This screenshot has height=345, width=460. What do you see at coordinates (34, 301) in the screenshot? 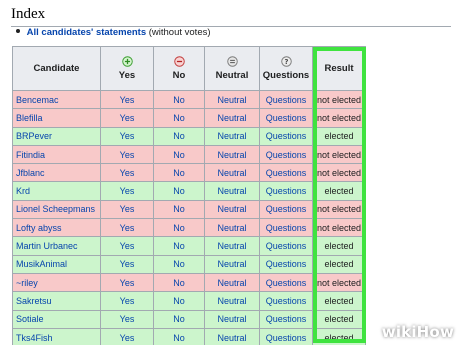
I see `candidate-link: Sakretsu` at bounding box center [34, 301].